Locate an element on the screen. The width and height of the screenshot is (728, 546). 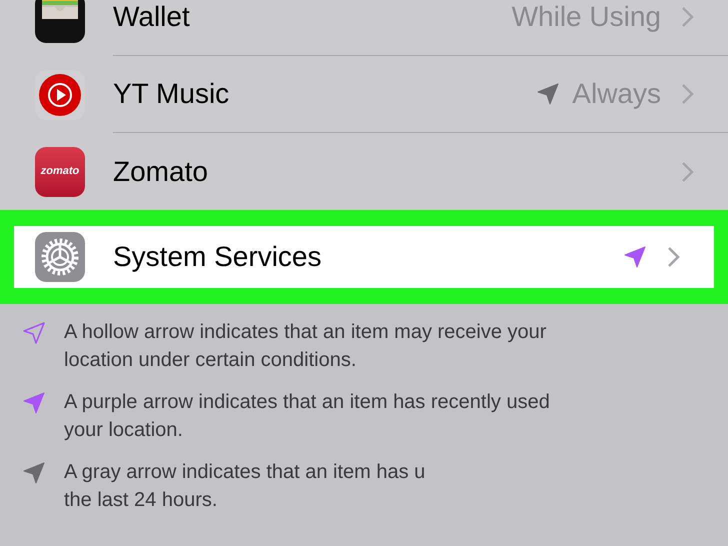
legend-text: A hollow arrow indicates that an item may receive your is located at coordinates (305, 332).